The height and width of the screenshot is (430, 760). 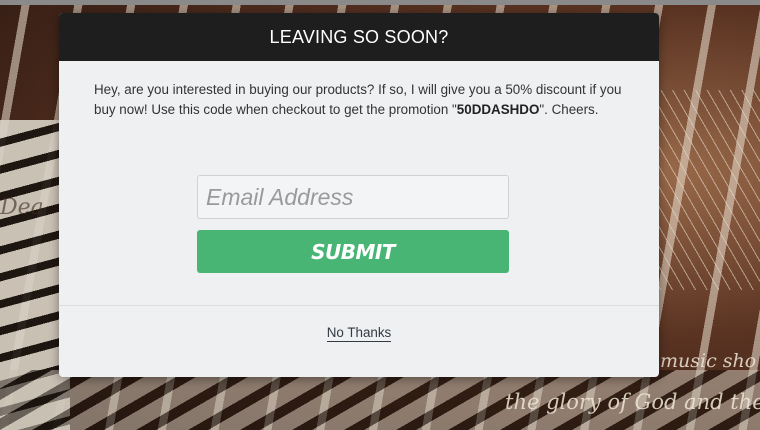 I want to click on submit-label: SUBMIT, so click(x=353, y=251).